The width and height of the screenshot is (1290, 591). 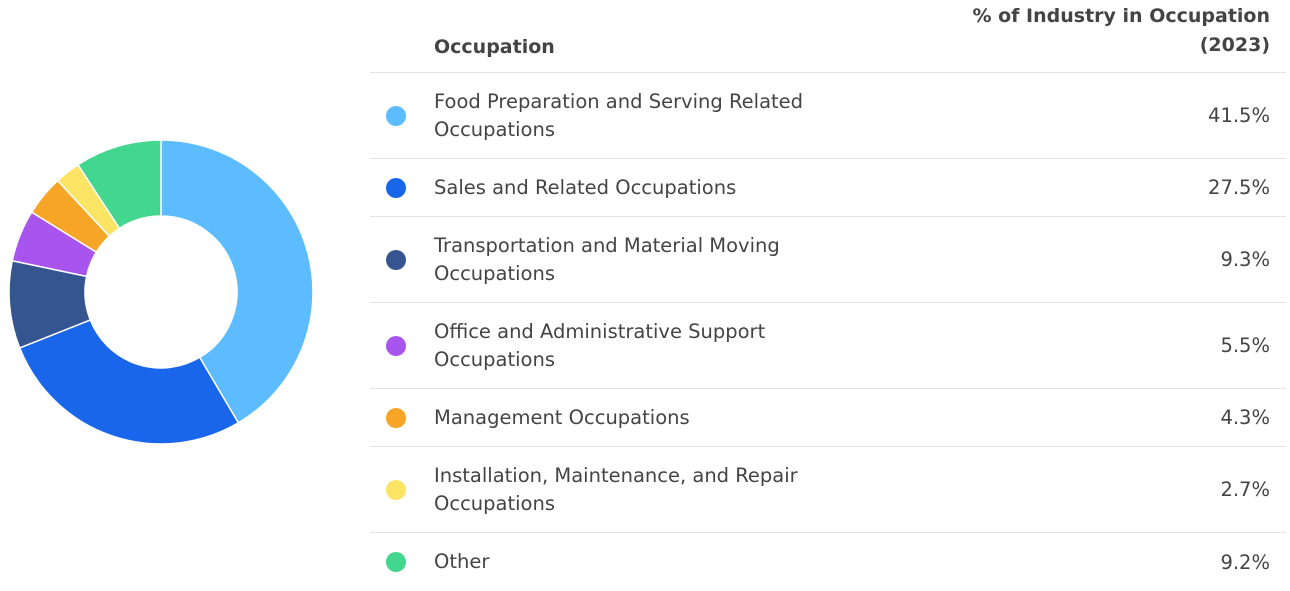 What do you see at coordinates (129, 382) in the screenshot?
I see `donut-slice` at bounding box center [129, 382].